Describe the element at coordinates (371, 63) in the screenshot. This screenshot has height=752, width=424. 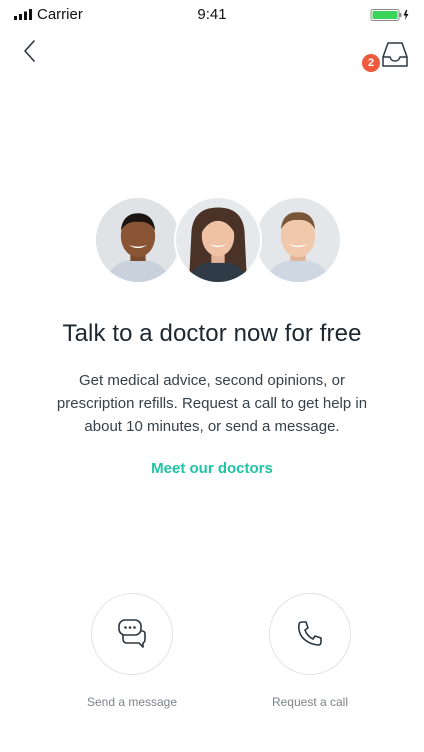
I see `inbox-badge: 2` at that location.